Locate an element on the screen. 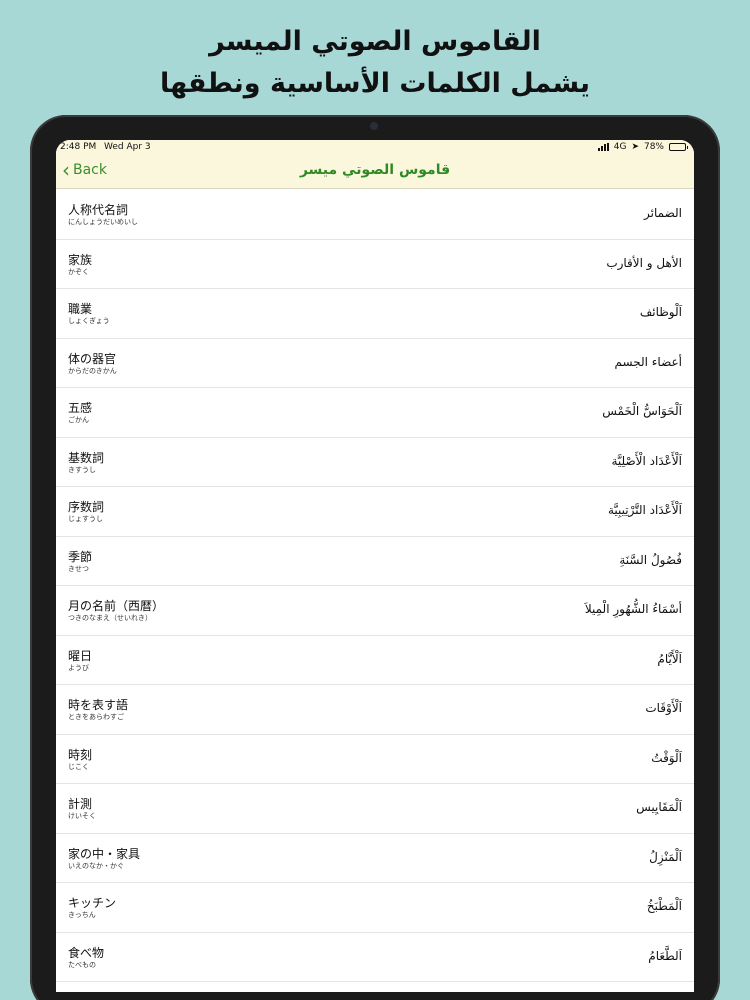  japanese-term: 体の器官 is located at coordinates (92, 358).